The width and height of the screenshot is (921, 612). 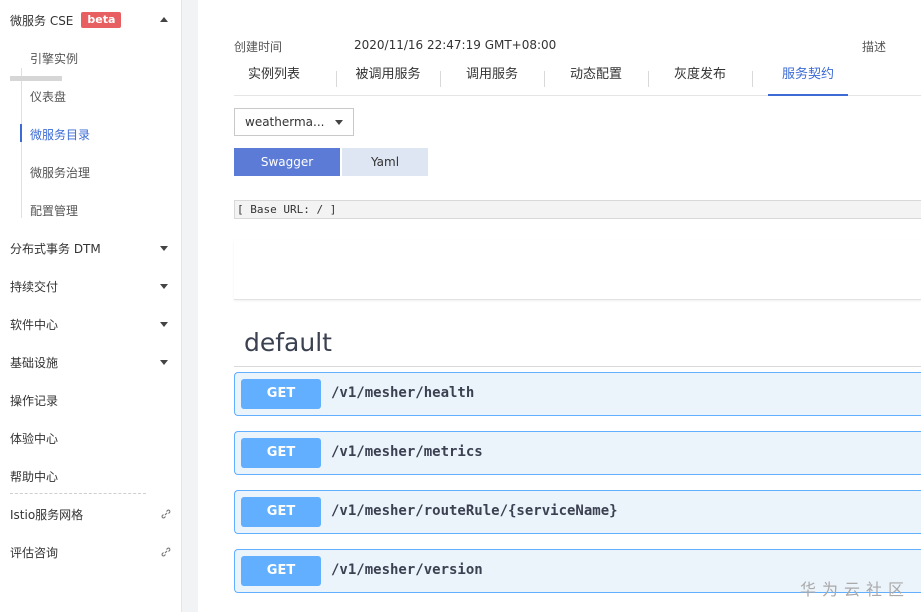 What do you see at coordinates (91, 286) in the screenshot?
I see `sidebar-item-continuous-delivery: 持续交付` at bounding box center [91, 286].